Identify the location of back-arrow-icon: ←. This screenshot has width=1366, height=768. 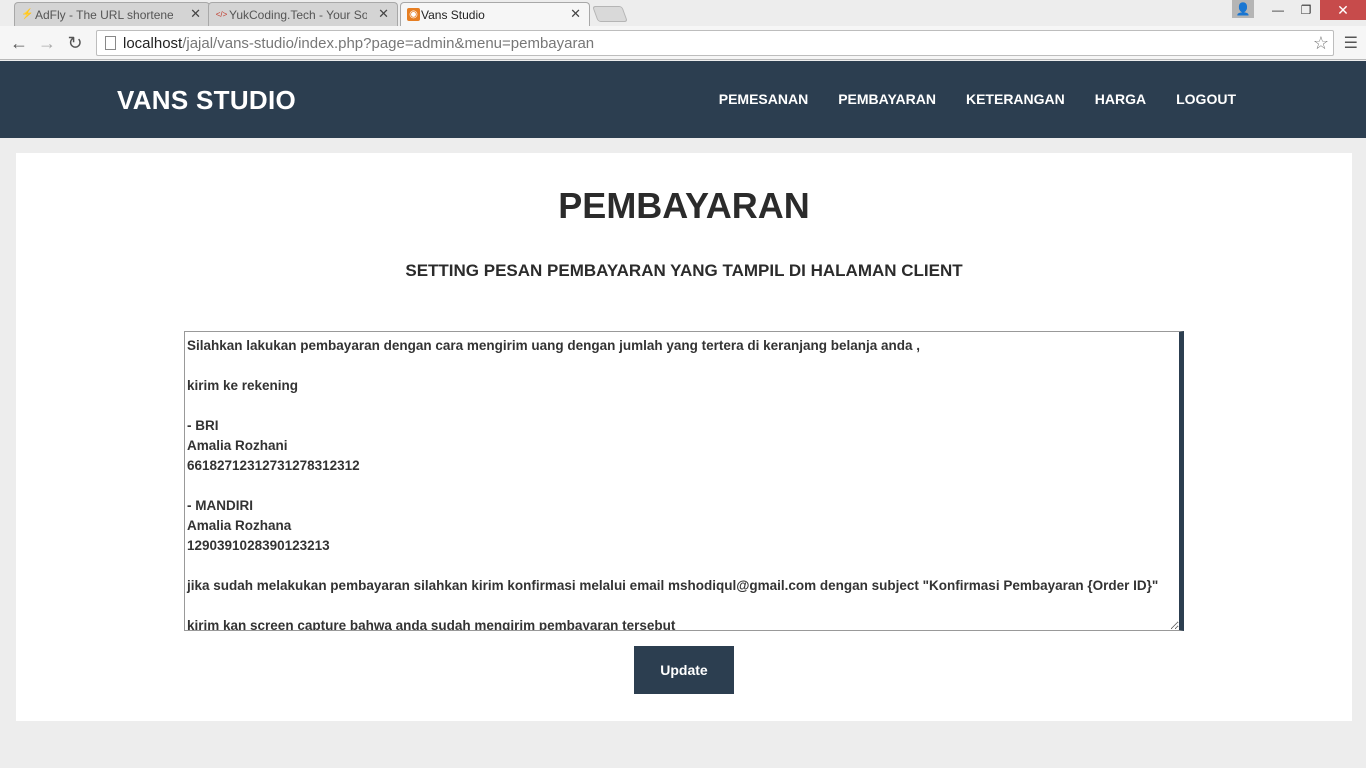
(19, 43).